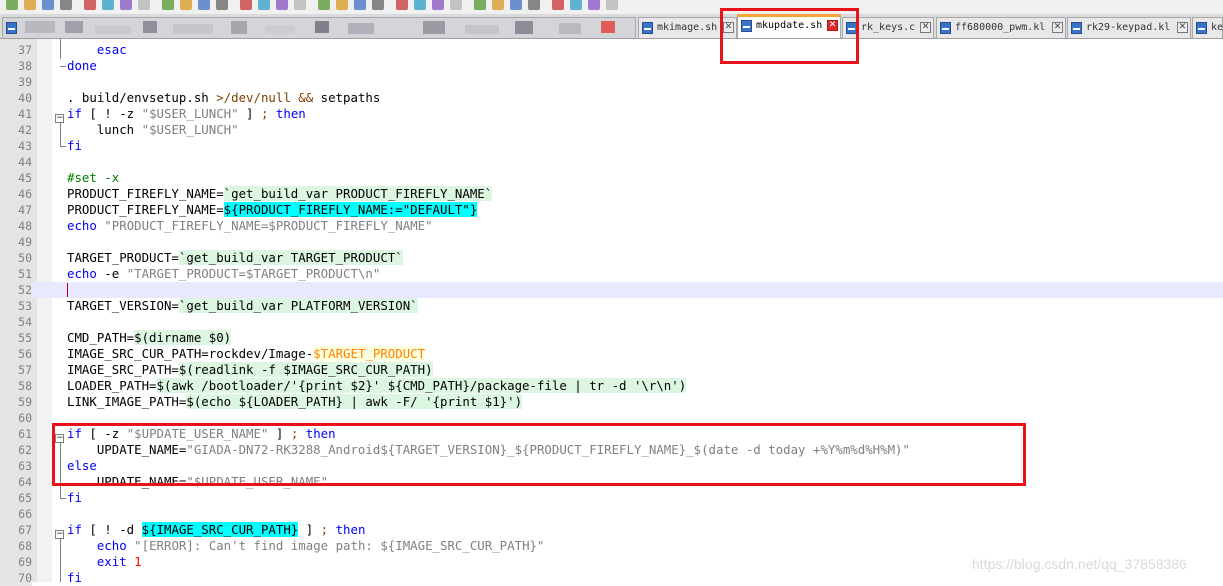  I want to click on code-line: 39, so click(611, 82).